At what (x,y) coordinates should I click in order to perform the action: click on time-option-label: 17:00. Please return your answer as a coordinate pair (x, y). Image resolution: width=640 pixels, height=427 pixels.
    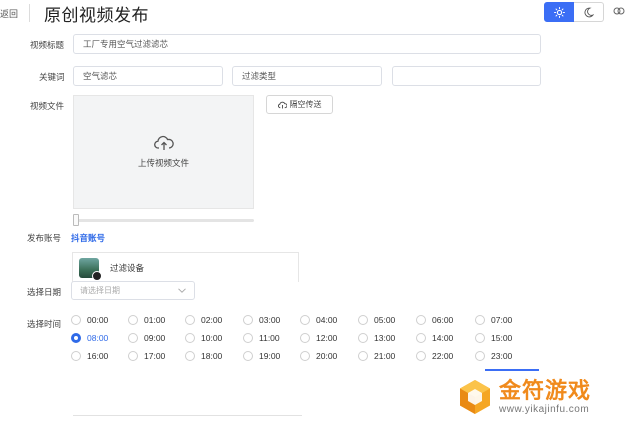
    Looking at the image, I should click on (155, 356).